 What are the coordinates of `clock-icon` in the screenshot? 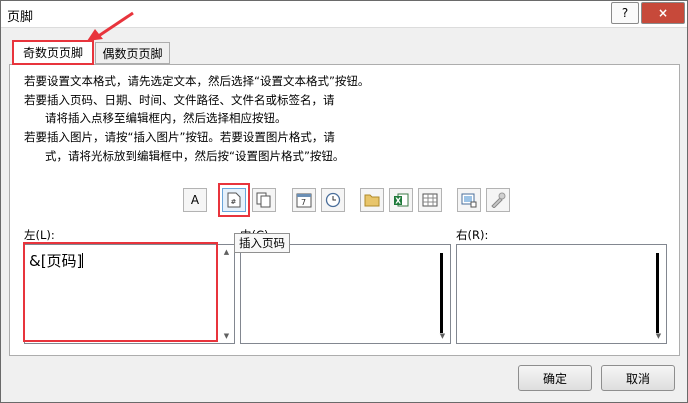 It's located at (333, 200).